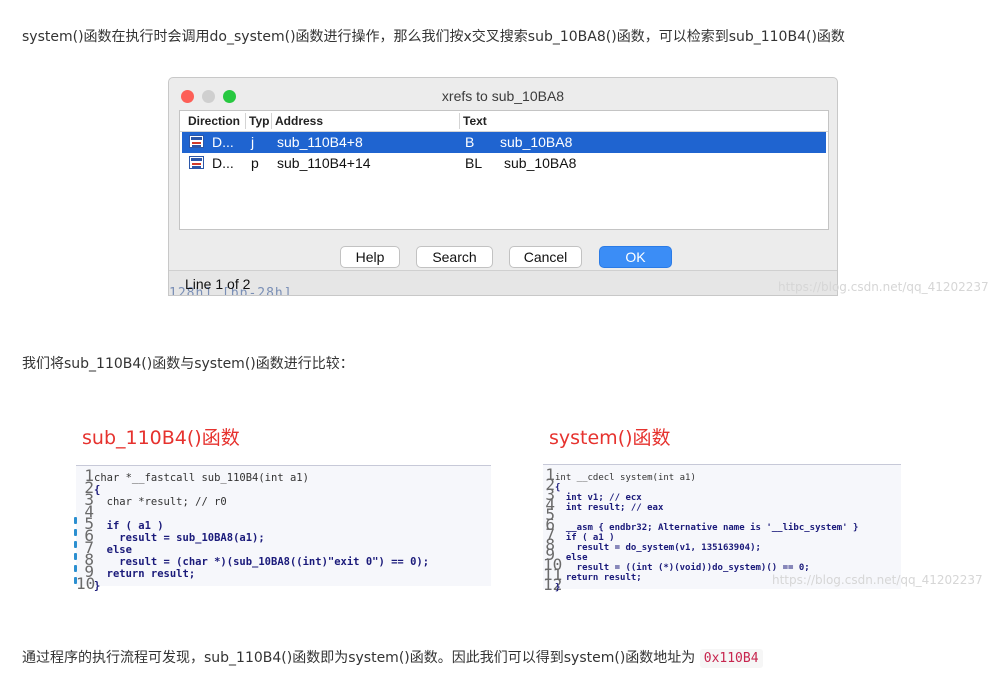 This screenshot has height=678, width=991. I want to click on row-address: sub_110B4+14, so click(324, 163).